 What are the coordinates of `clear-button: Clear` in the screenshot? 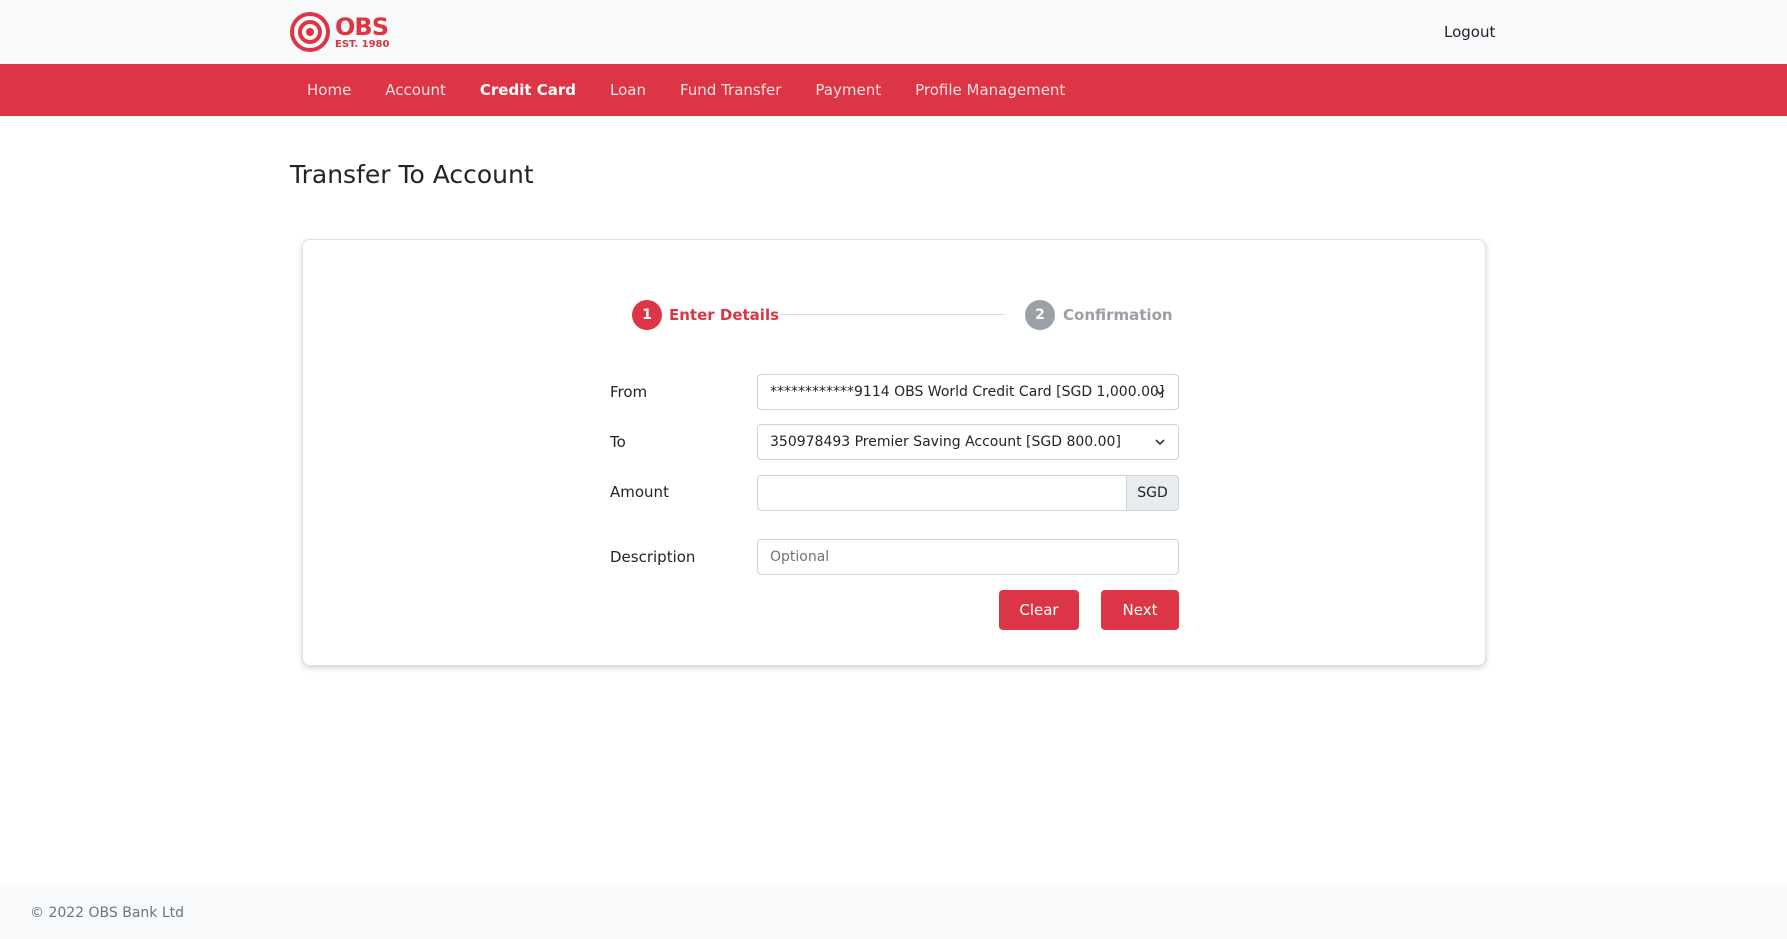 It's located at (1039, 610).